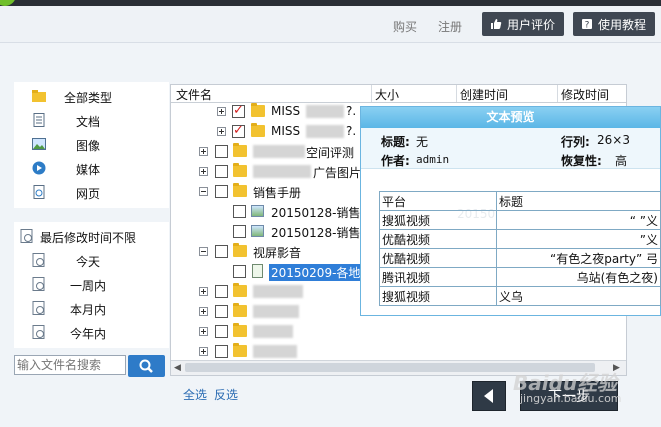 The height and width of the screenshot is (427, 661). I want to click on filter-documents: 文档, so click(91, 120).